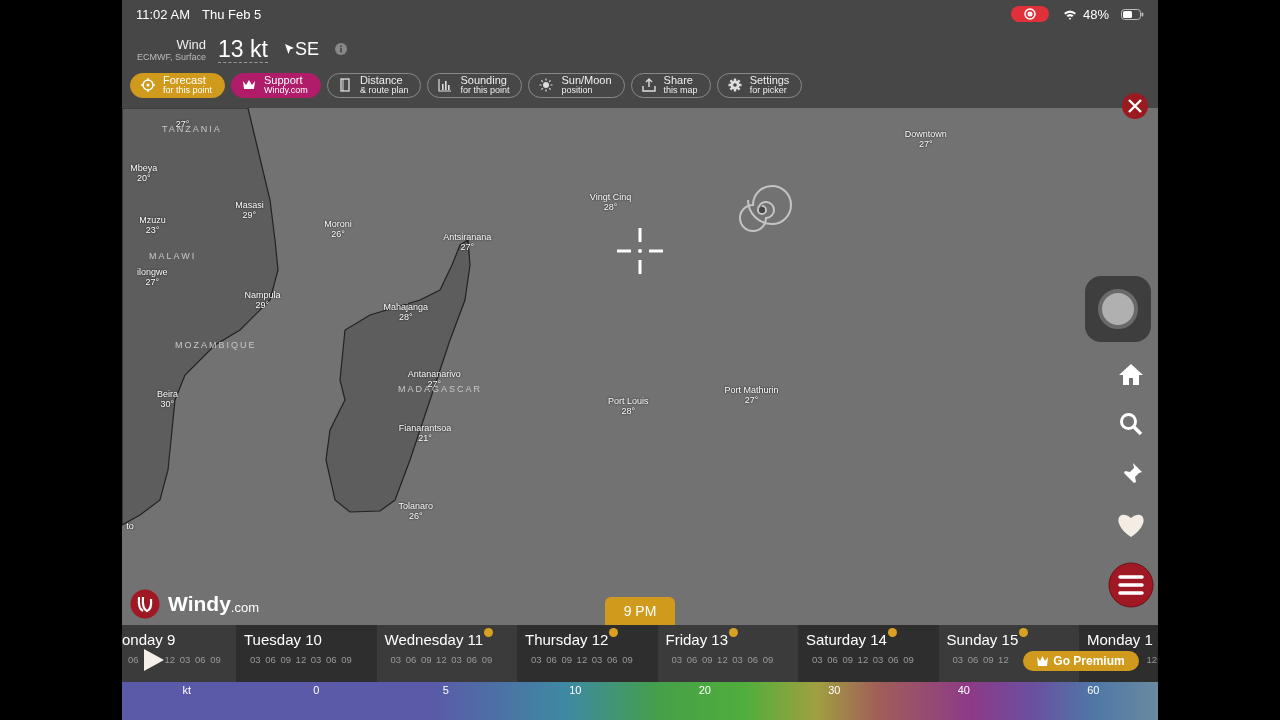 Image resolution: width=1280 pixels, height=720 pixels. What do you see at coordinates (306, 49) in the screenshot?
I see `wind-direction: SE` at bounding box center [306, 49].